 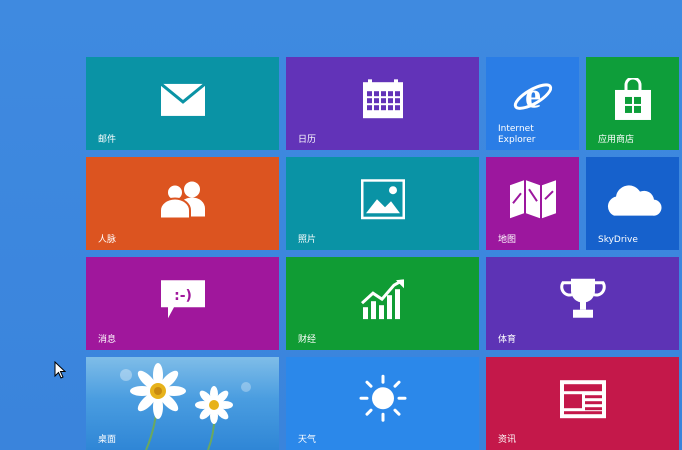 I want to click on map-icon, so click(x=532, y=198).